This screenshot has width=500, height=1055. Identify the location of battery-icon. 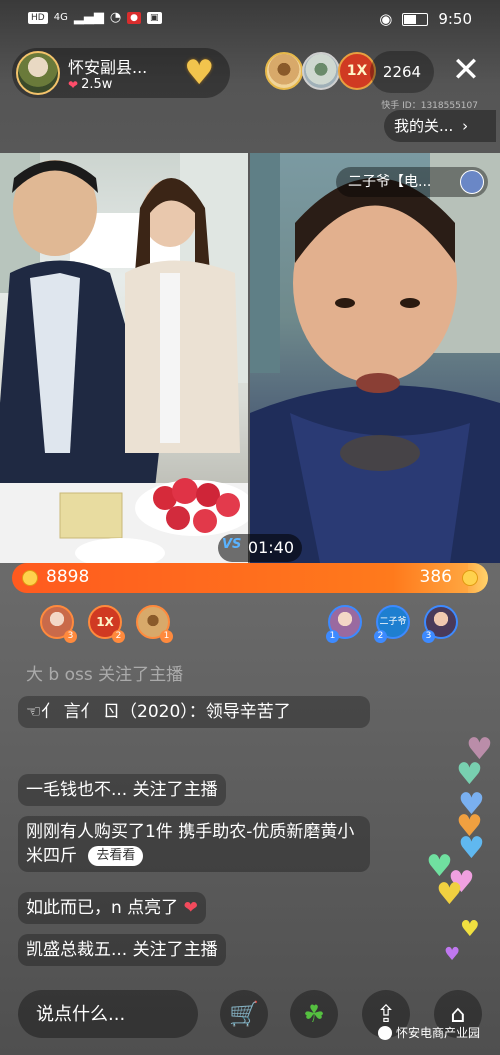
(415, 19).